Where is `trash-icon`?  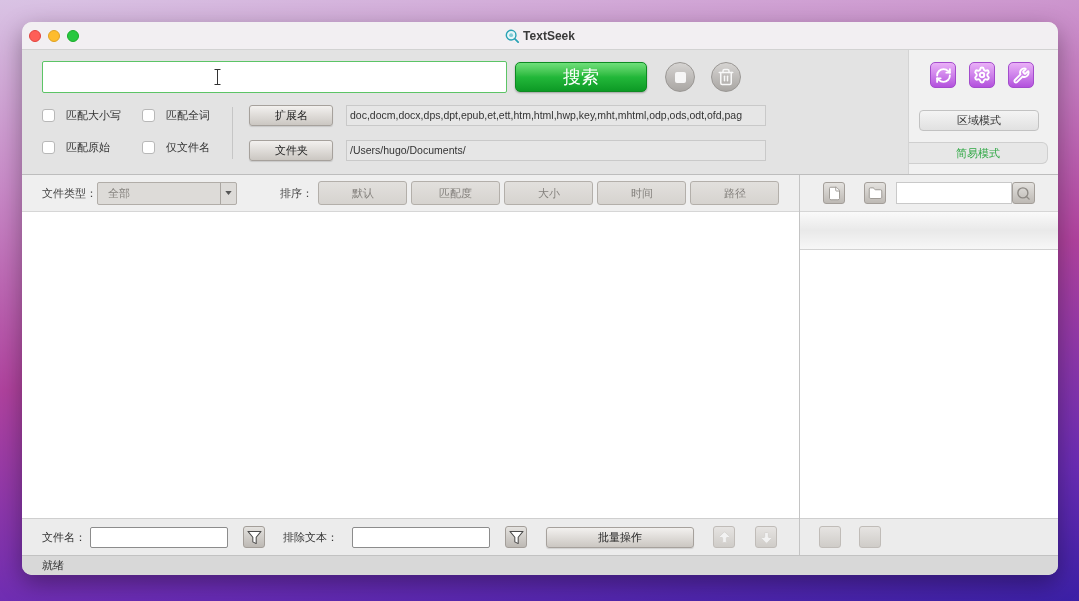 trash-icon is located at coordinates (726, 77).